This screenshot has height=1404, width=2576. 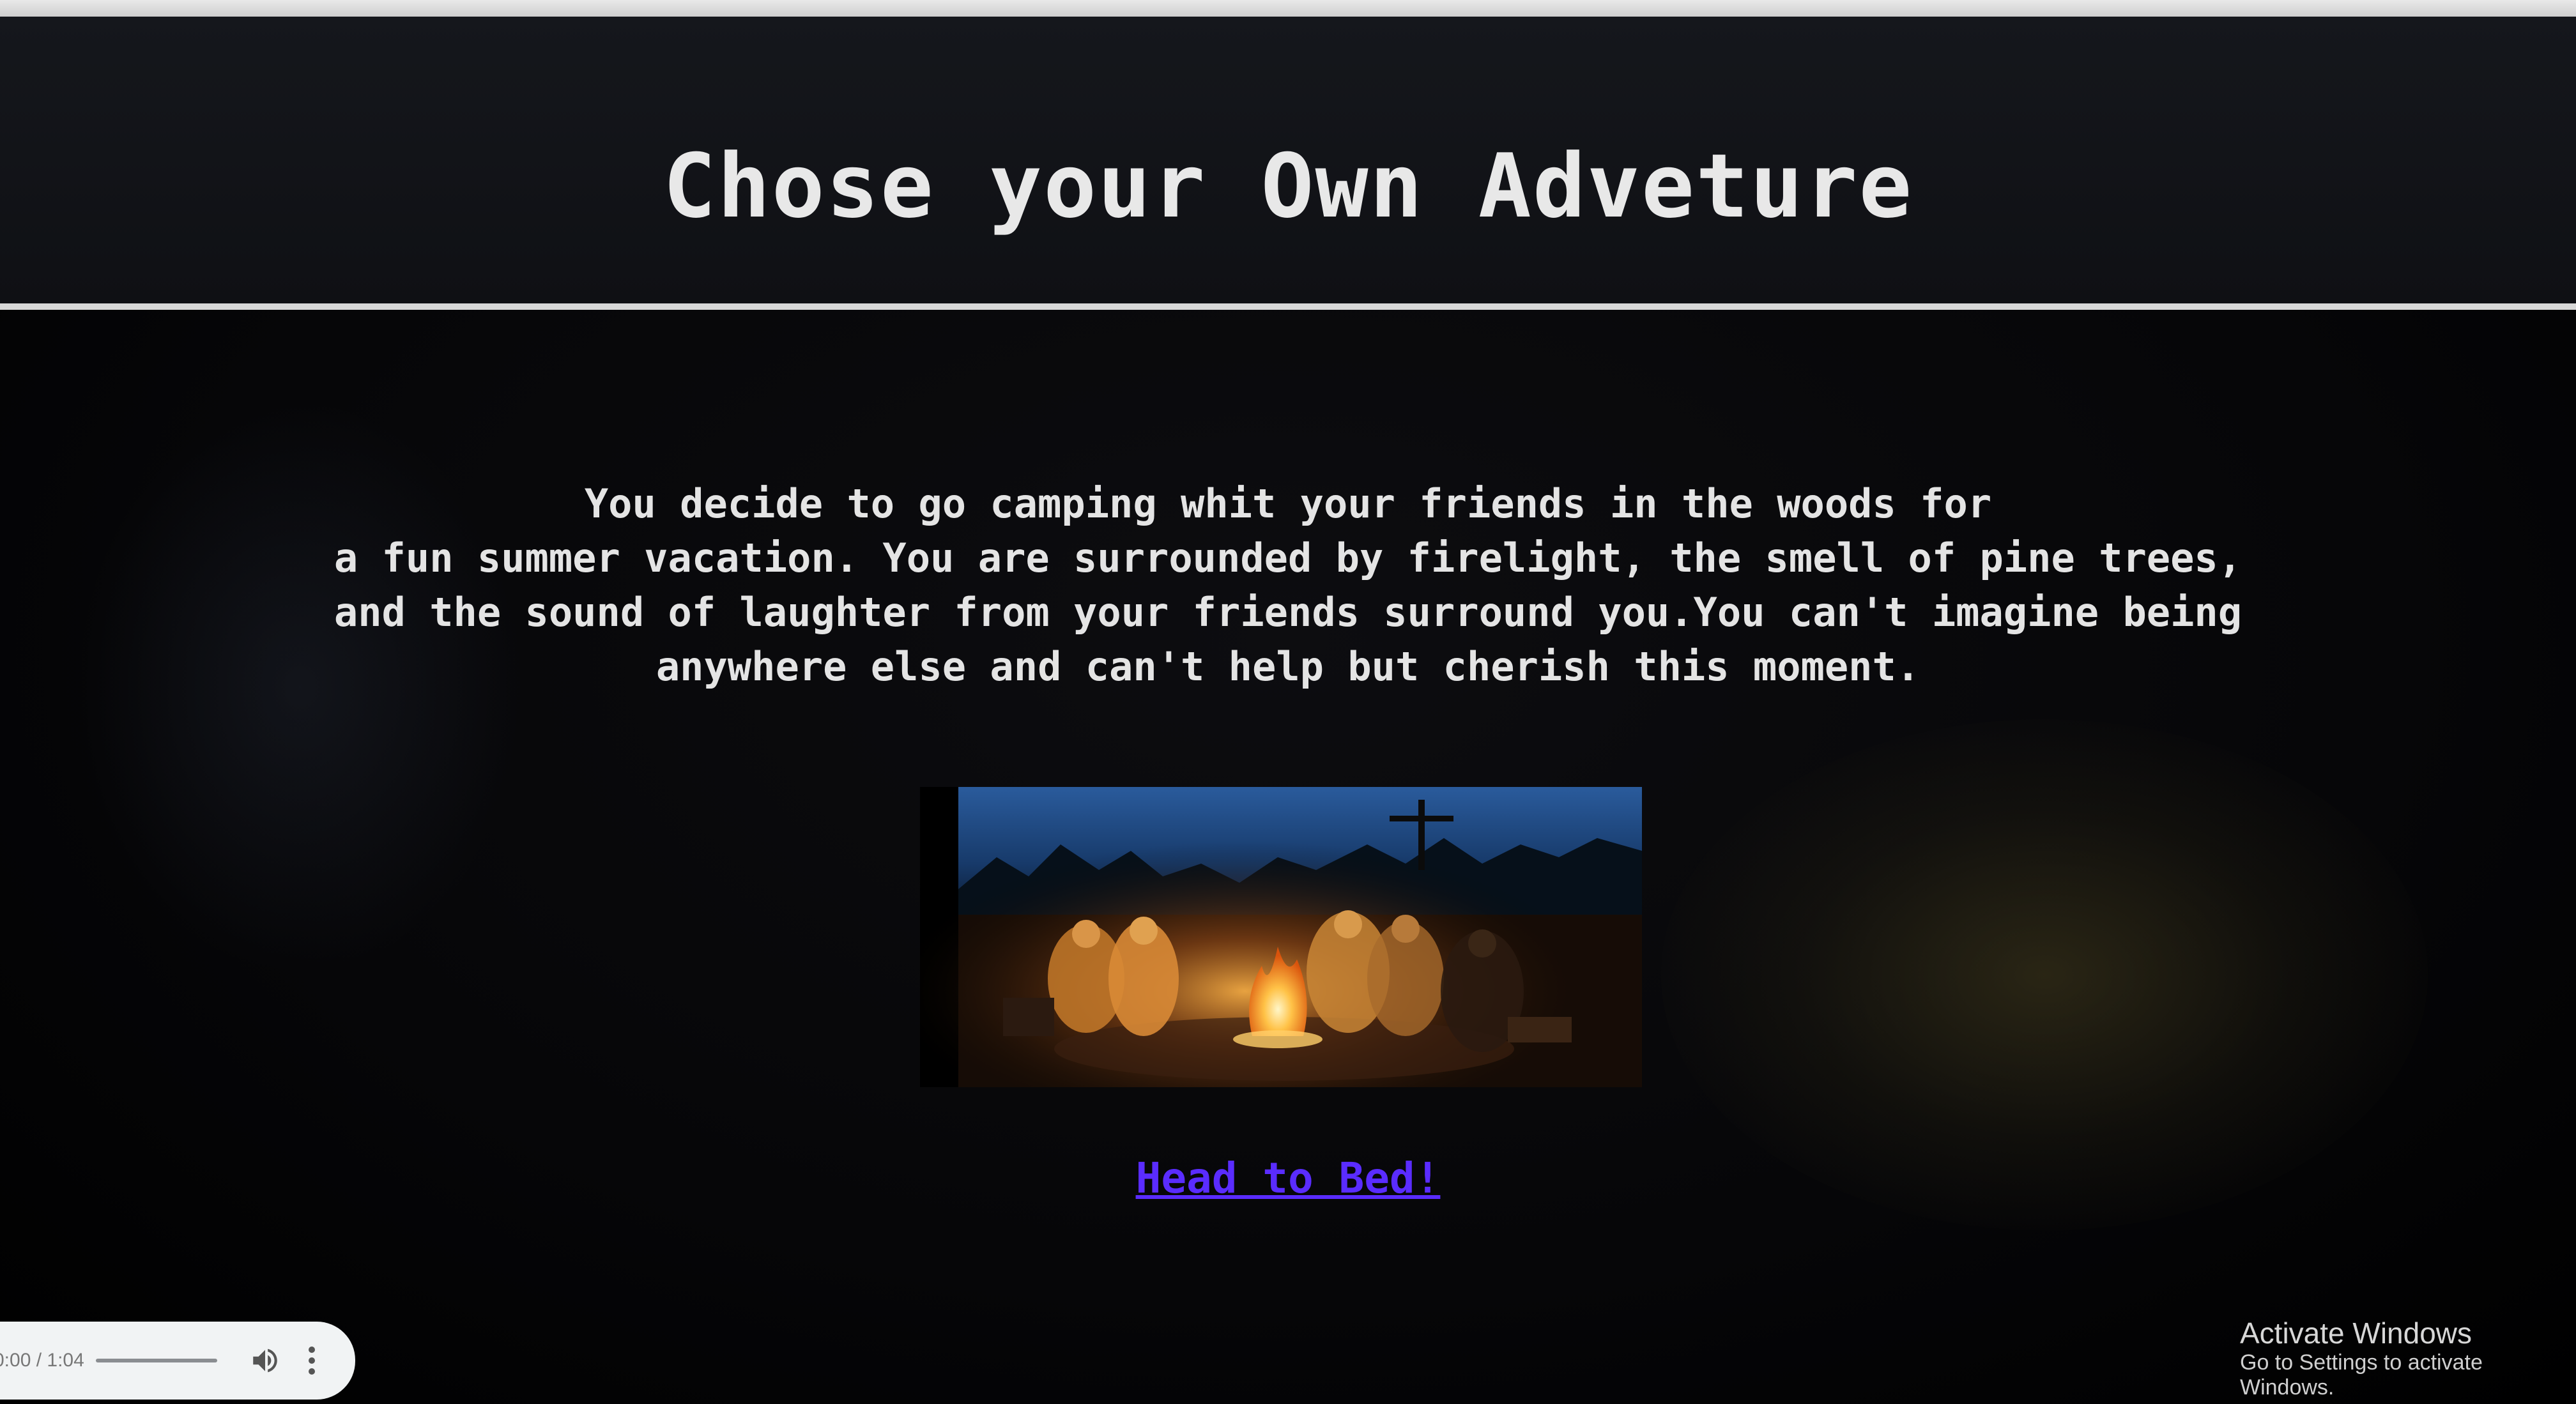 What do you see at coordinates (1281, 937) in the screenshot?
I see `campfire-image` at bounding box center [1281, 937].